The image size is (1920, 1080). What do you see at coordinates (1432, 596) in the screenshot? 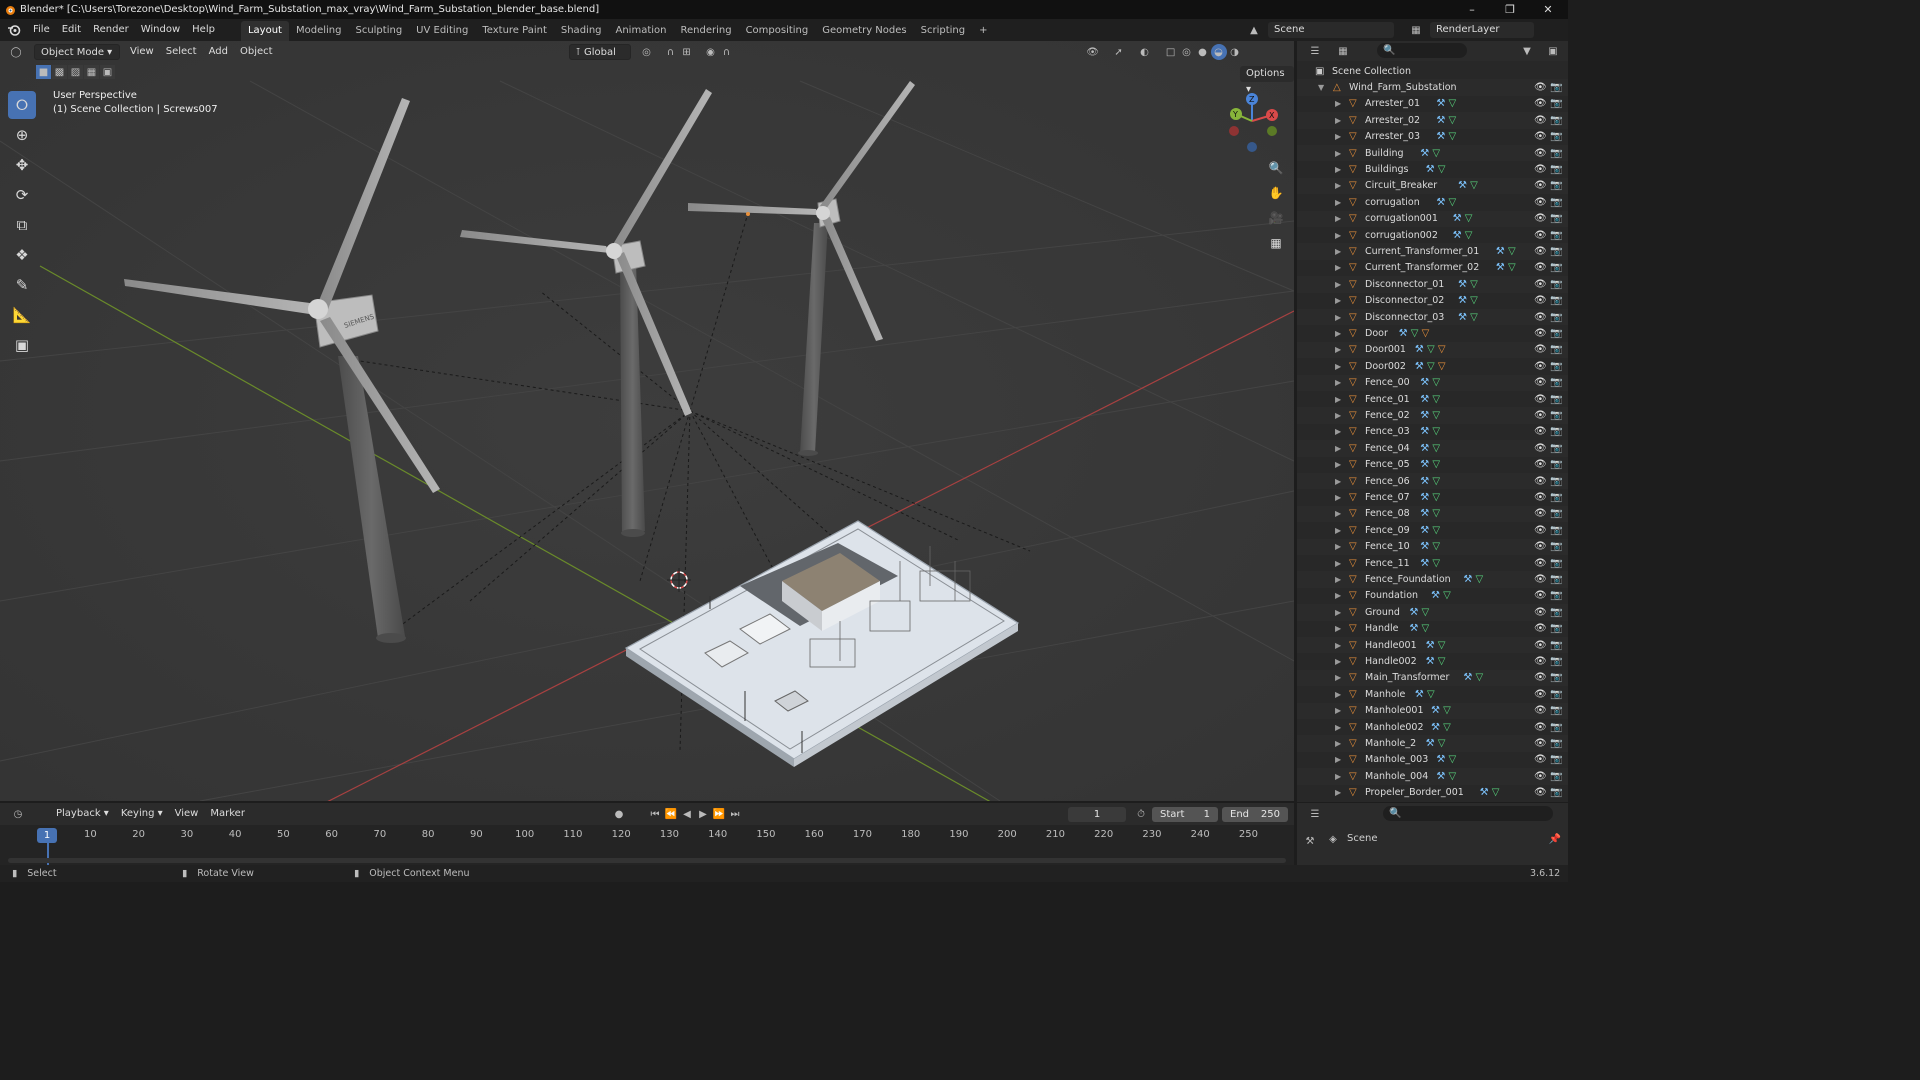
I see `outliner-row: ▶ ▽ Foundation ⚒ ▽ 👁 📷` at bounding box center [1432, 596].